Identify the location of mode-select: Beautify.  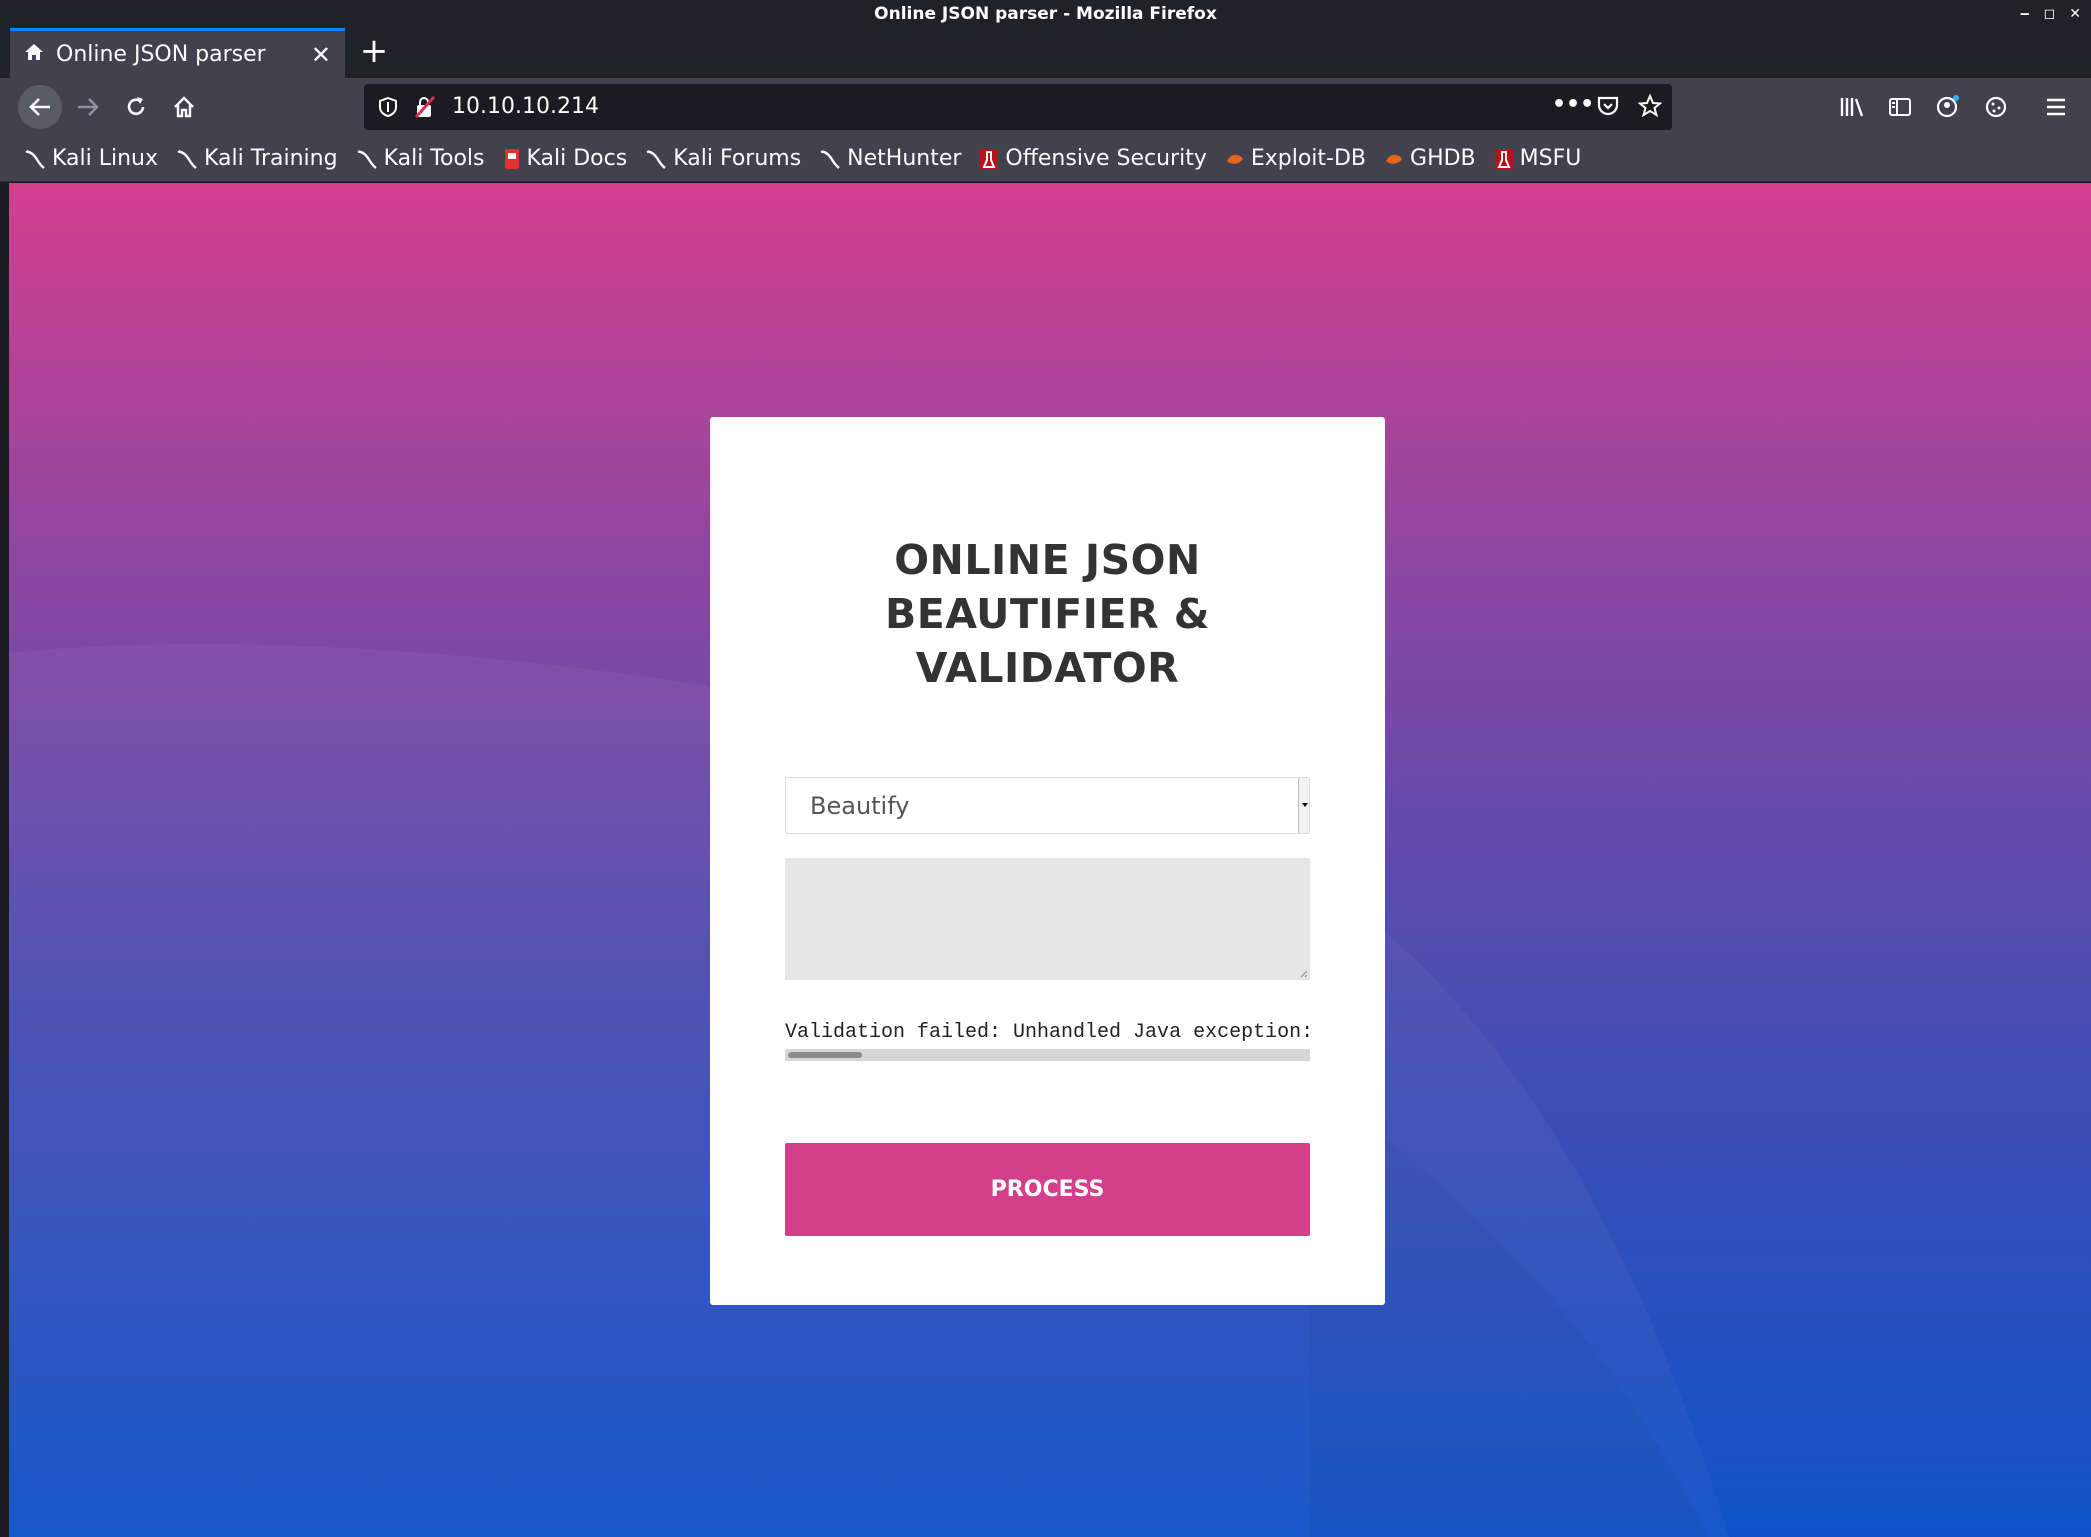
(1047, 805).